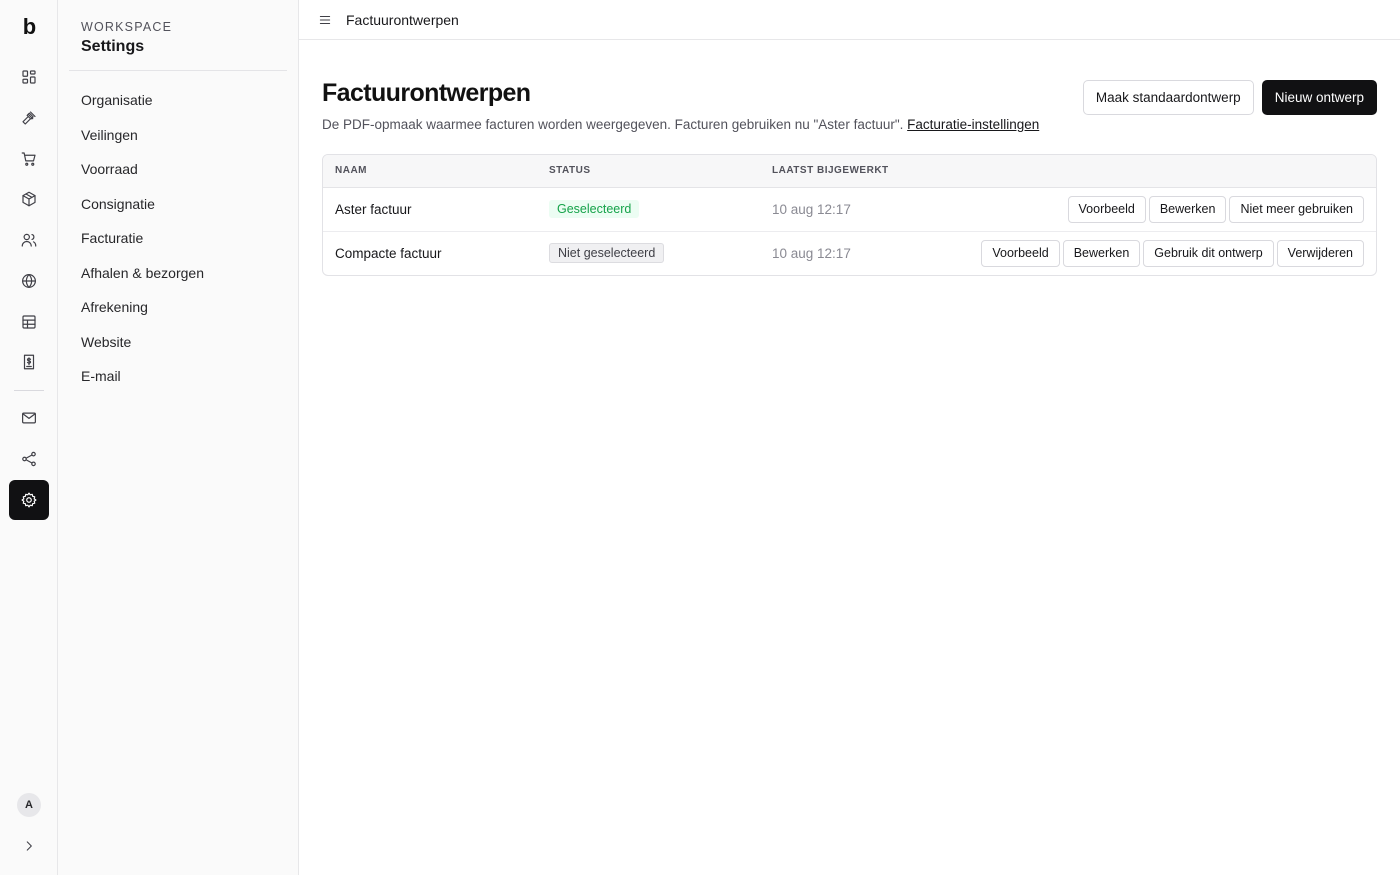 This screenshot has width=1400, height=875. I want to click on sidebar-item-veilingen: Veilingen, so click(178, 135).